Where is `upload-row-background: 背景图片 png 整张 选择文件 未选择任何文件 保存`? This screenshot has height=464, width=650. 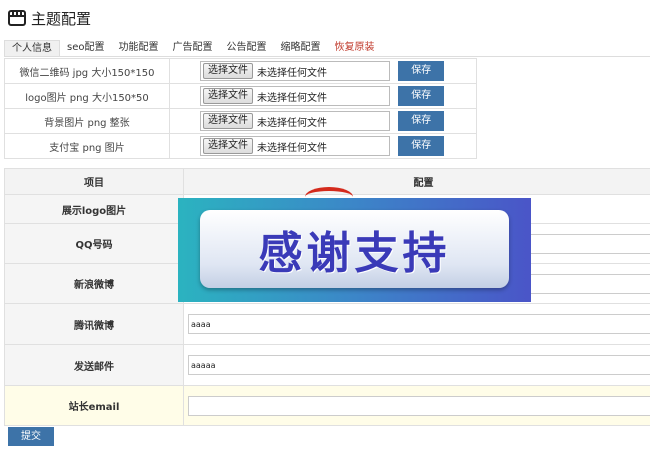 upload-row-background: 背景图片 png 整张 选择文件 未选择任何文件 保存 is located at coordinates (240, 121).